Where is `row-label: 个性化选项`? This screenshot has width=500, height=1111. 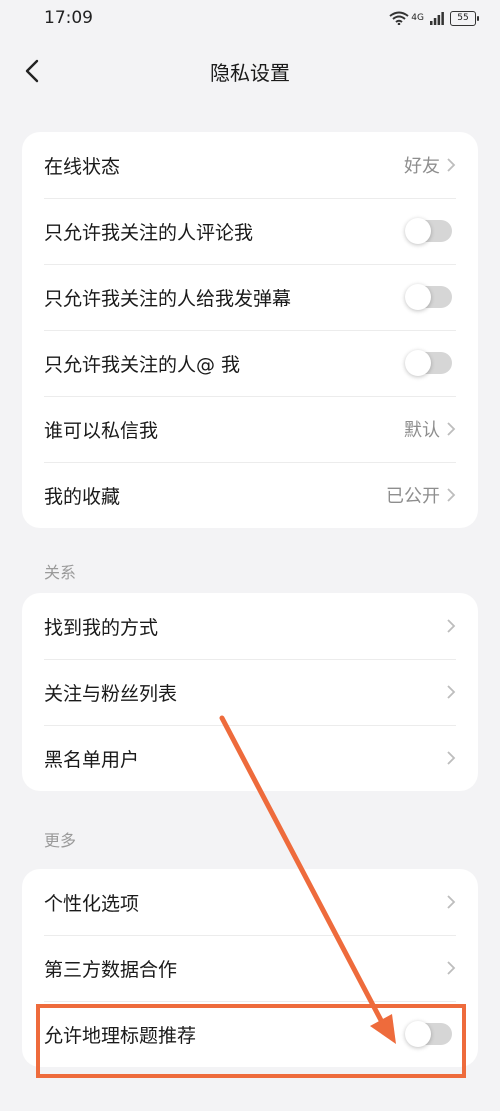 row-label: 个性化选项 is located at coordinates (92, 903).